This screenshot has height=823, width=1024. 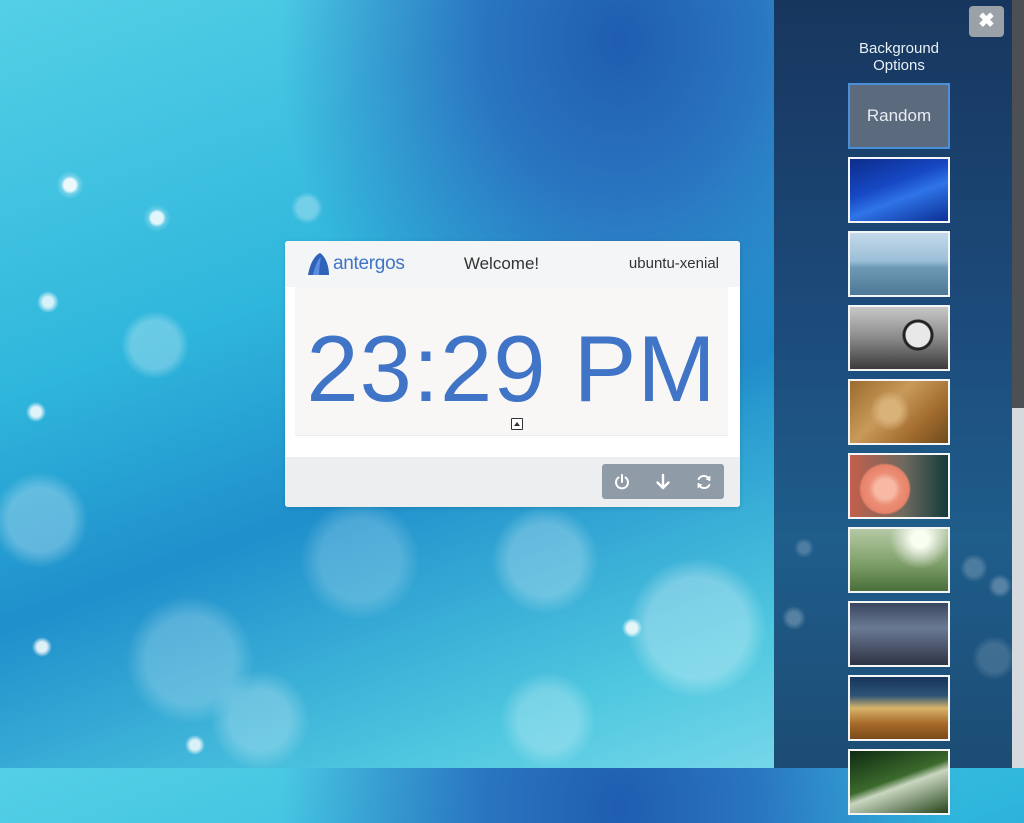 What do you see at coordinates (517, 424) in the screenshot?
I see `expand-up-icon` at bounding box center [517, 424].